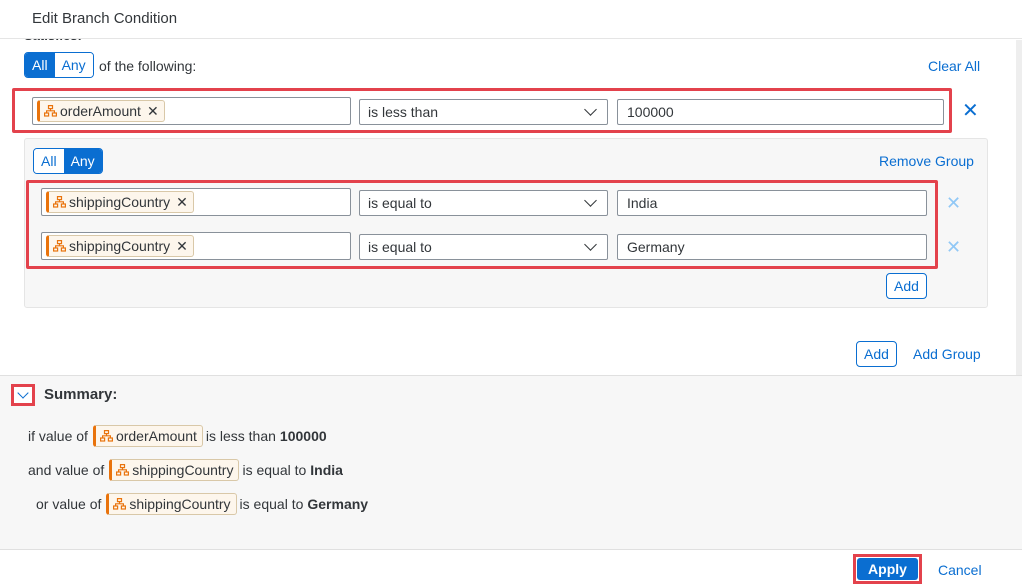 Image resolution: width=1022 pixels, height=588 pixels. What do you see at coordinates (105, 18) in the screenshot?
I see `dialog-title: Edit Branch Condition` at bounding box center [105, 18].